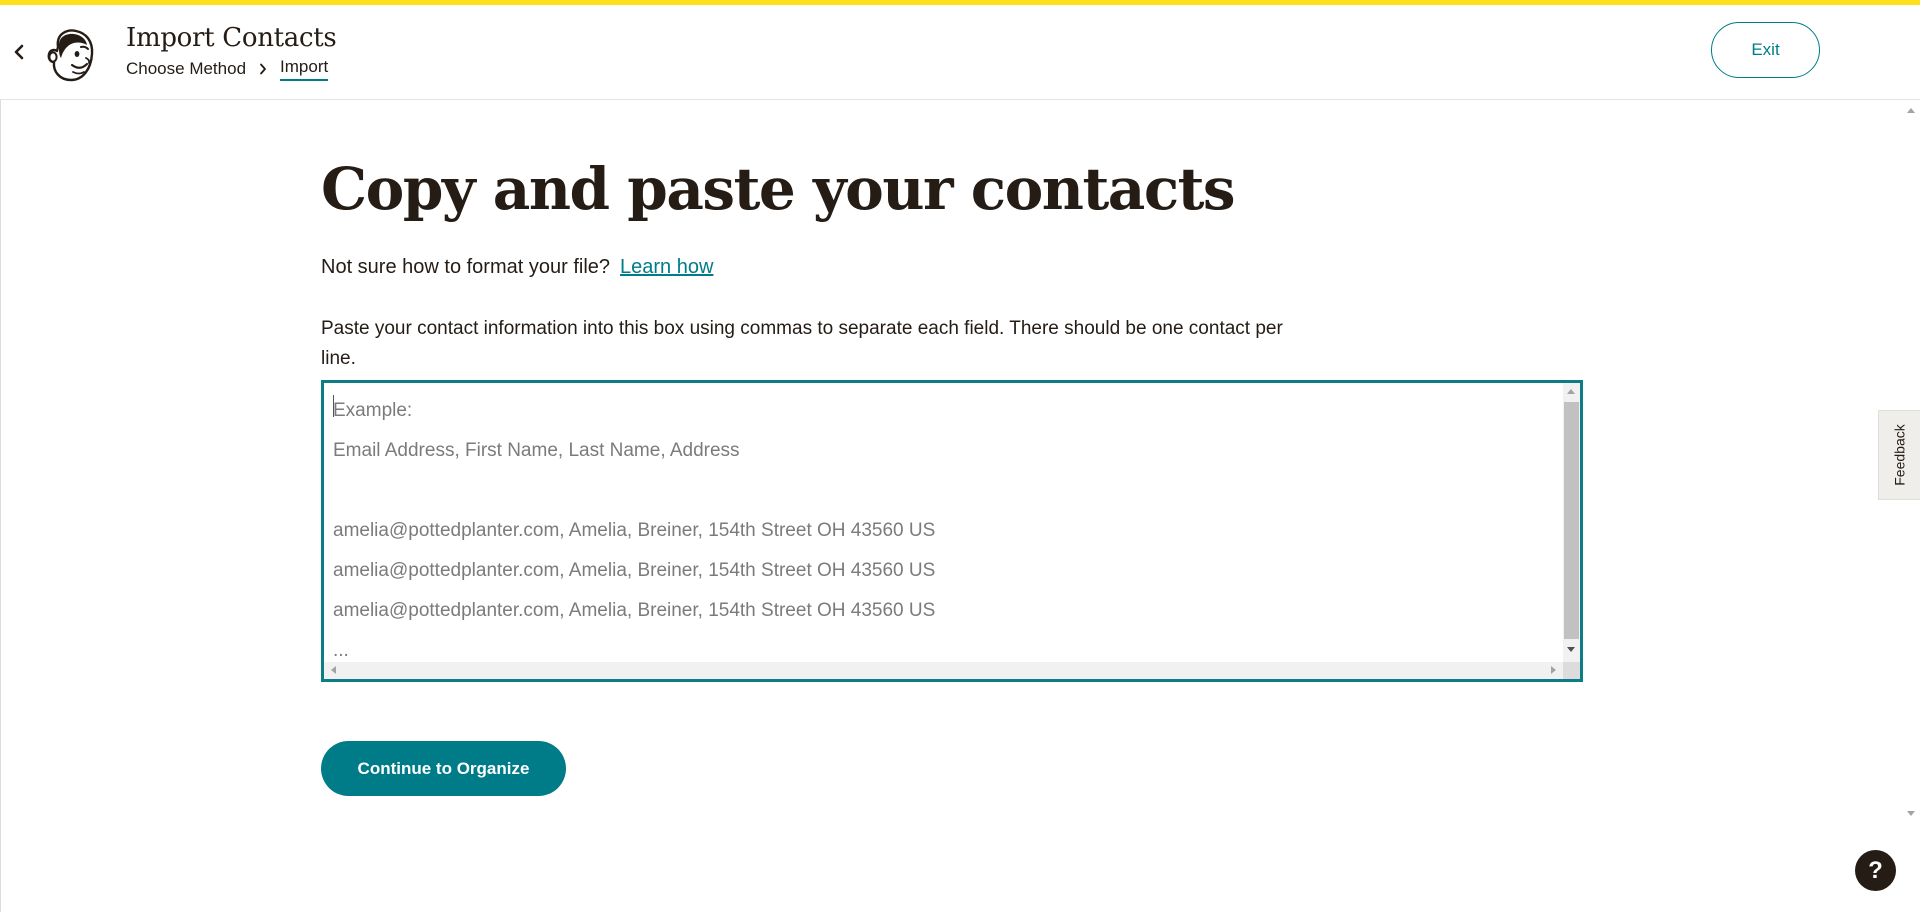  What do you see at coordinates (943, 670) in the screenshot?
I see `textarea-horizontal-scrollbar` at bounding box center [943, 670].